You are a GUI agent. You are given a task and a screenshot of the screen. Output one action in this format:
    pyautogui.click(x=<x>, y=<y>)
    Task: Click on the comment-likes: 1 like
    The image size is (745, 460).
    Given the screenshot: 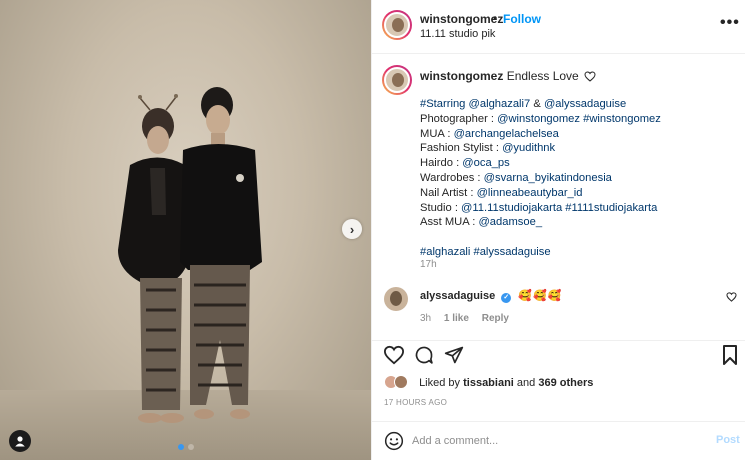 What is the action you would take?
    pyautogui.click(x=456, y=318)
    